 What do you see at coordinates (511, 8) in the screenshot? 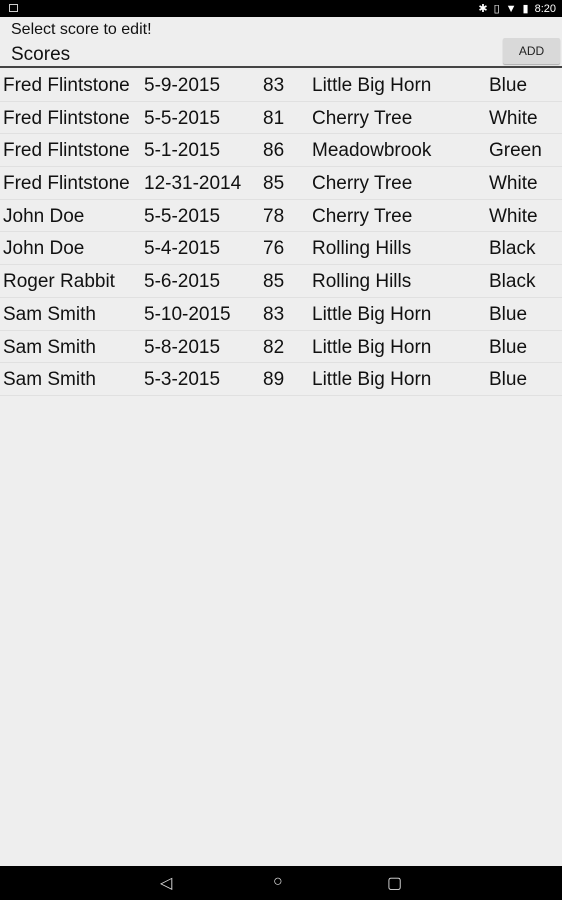
I see `wifi-icon: ▼` at bounding box center [511, 8].